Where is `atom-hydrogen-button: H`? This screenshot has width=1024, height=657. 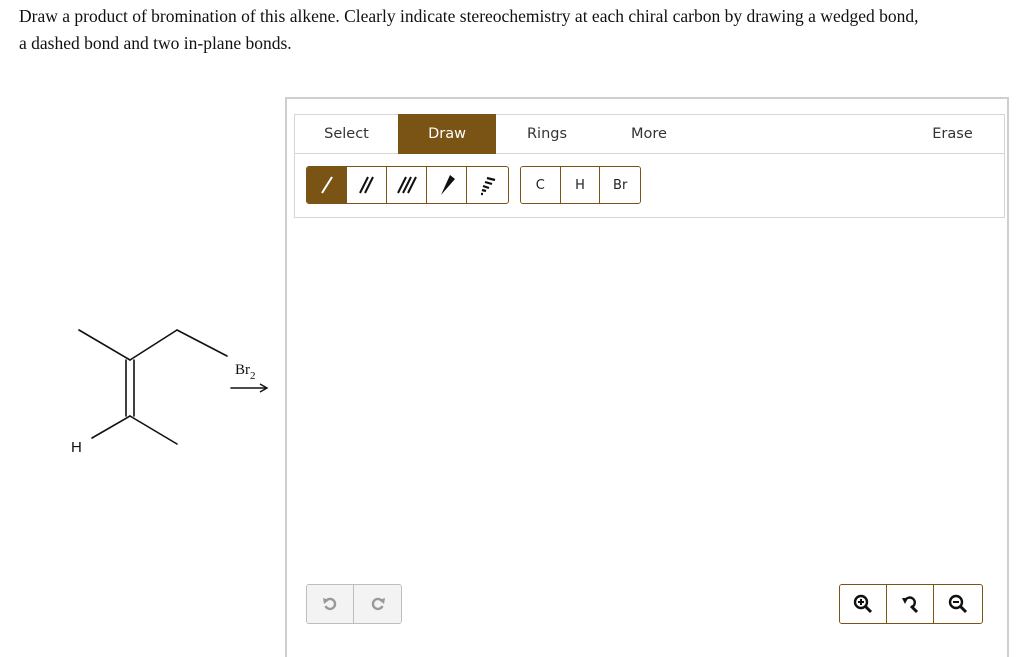
atom-hydrogen-button: H is located at coordinates (580, 185).